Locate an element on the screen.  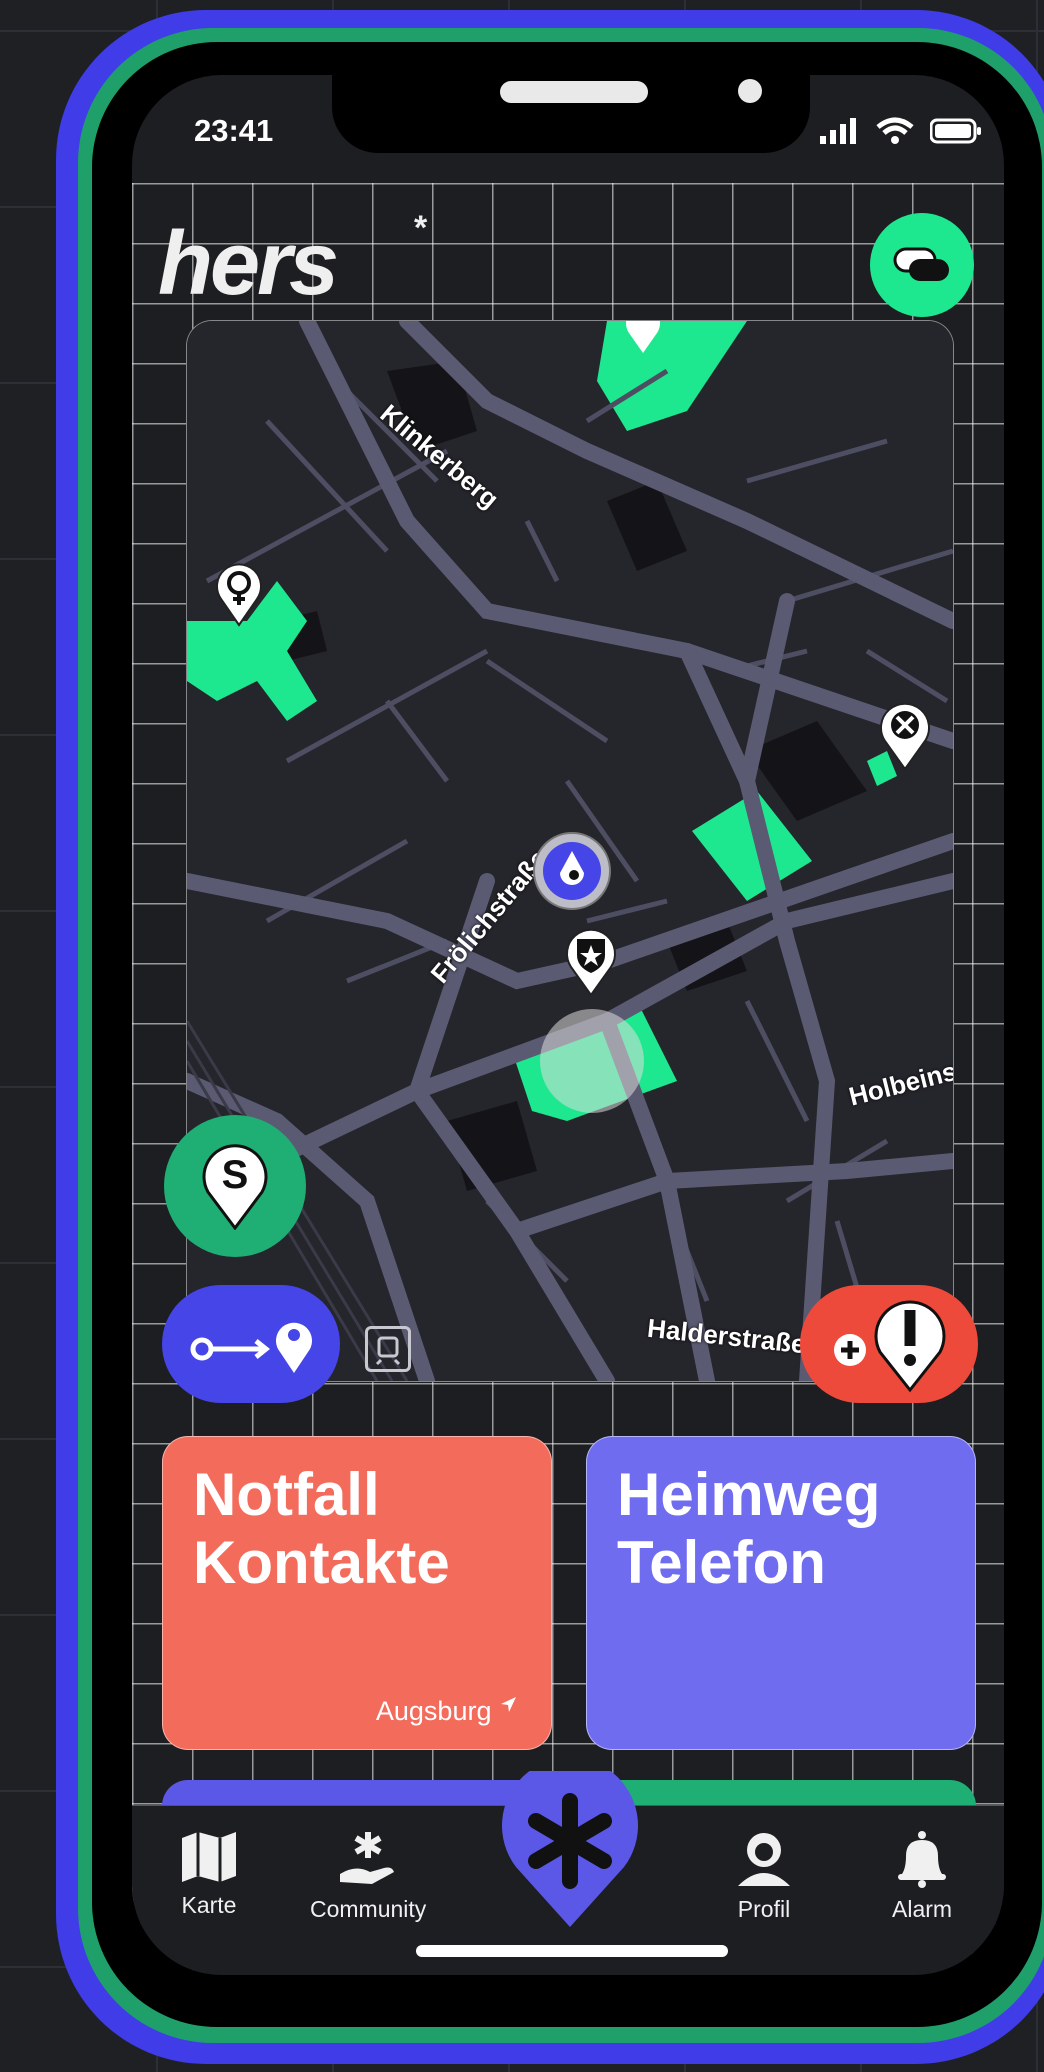
location-label: Augsburg is located at coordinates (446, 1711).